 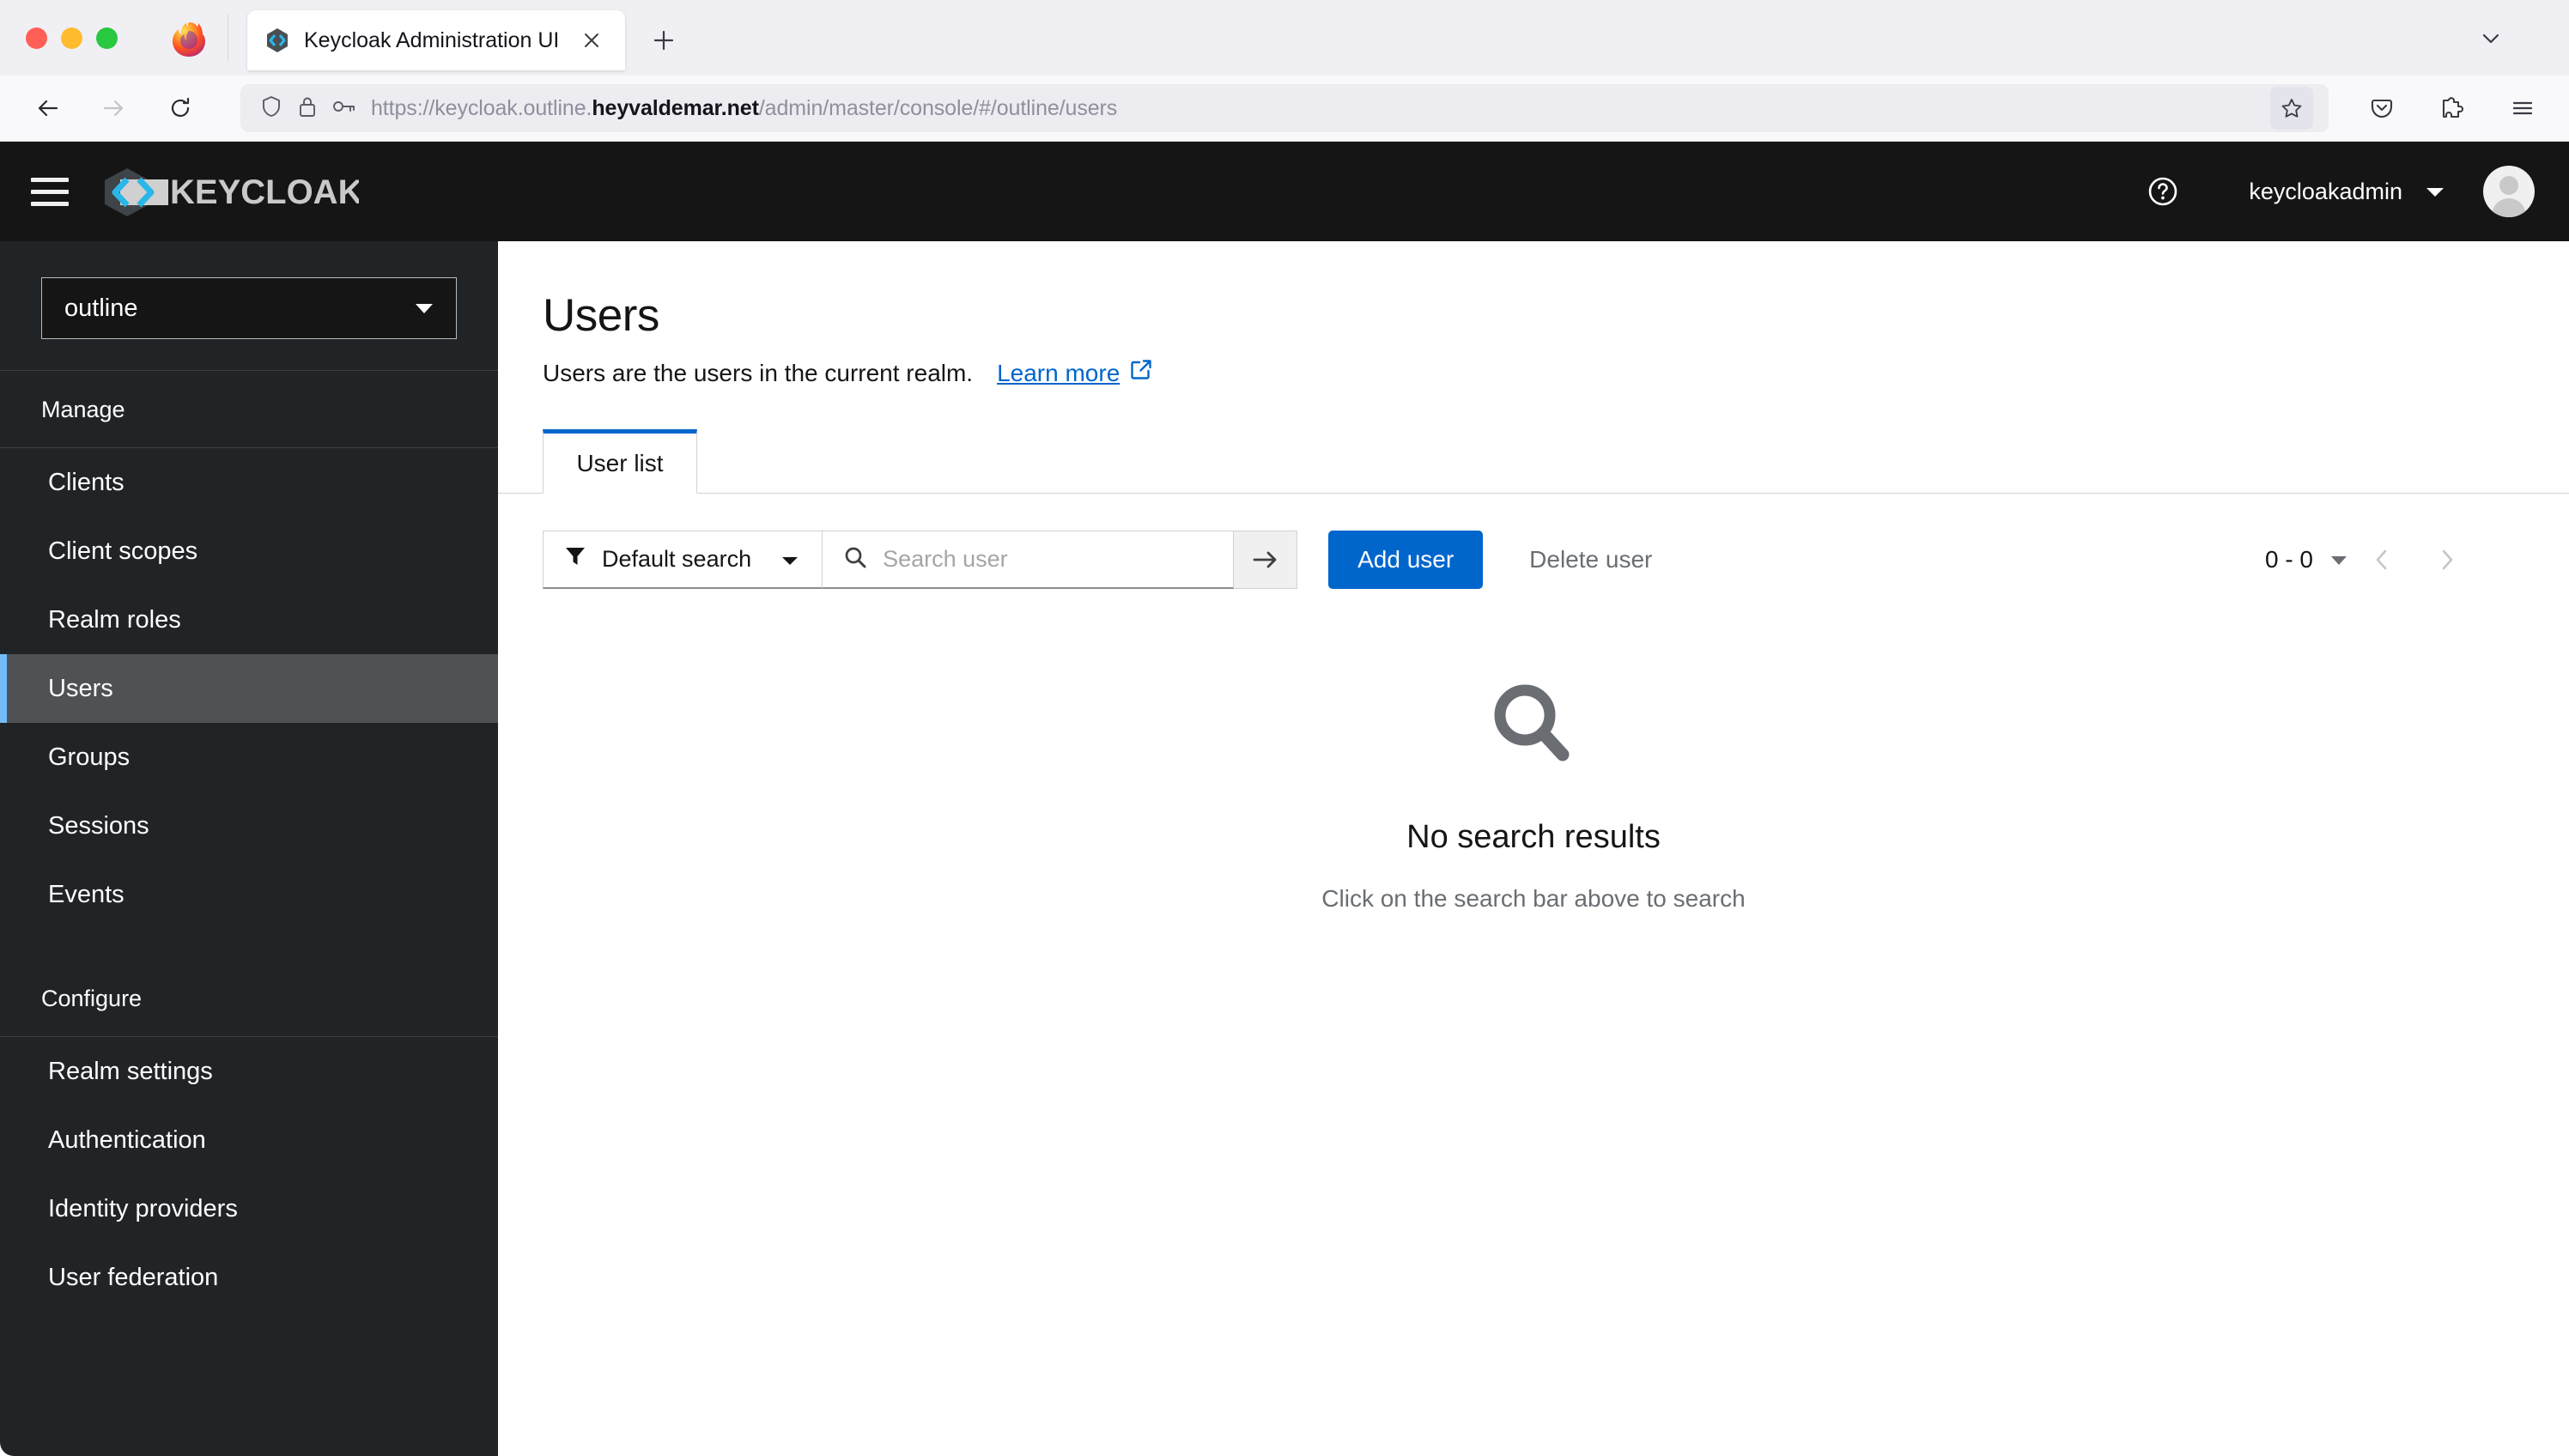 What do you see at coordinates (127, 1140) in the screenshot?
I see `sidebar-item-label: Authentication` at bounding box center [127, 1140].